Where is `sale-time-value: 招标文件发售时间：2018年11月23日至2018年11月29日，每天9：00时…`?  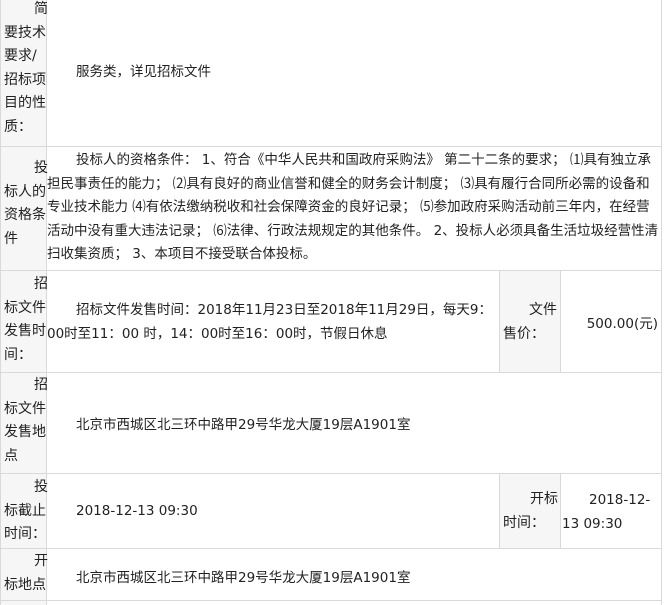
sale-time-value: 招标文件发售时间：2018年11月23日至2018年11月29日，每天9：00时… is located at coordinates (270, 322).